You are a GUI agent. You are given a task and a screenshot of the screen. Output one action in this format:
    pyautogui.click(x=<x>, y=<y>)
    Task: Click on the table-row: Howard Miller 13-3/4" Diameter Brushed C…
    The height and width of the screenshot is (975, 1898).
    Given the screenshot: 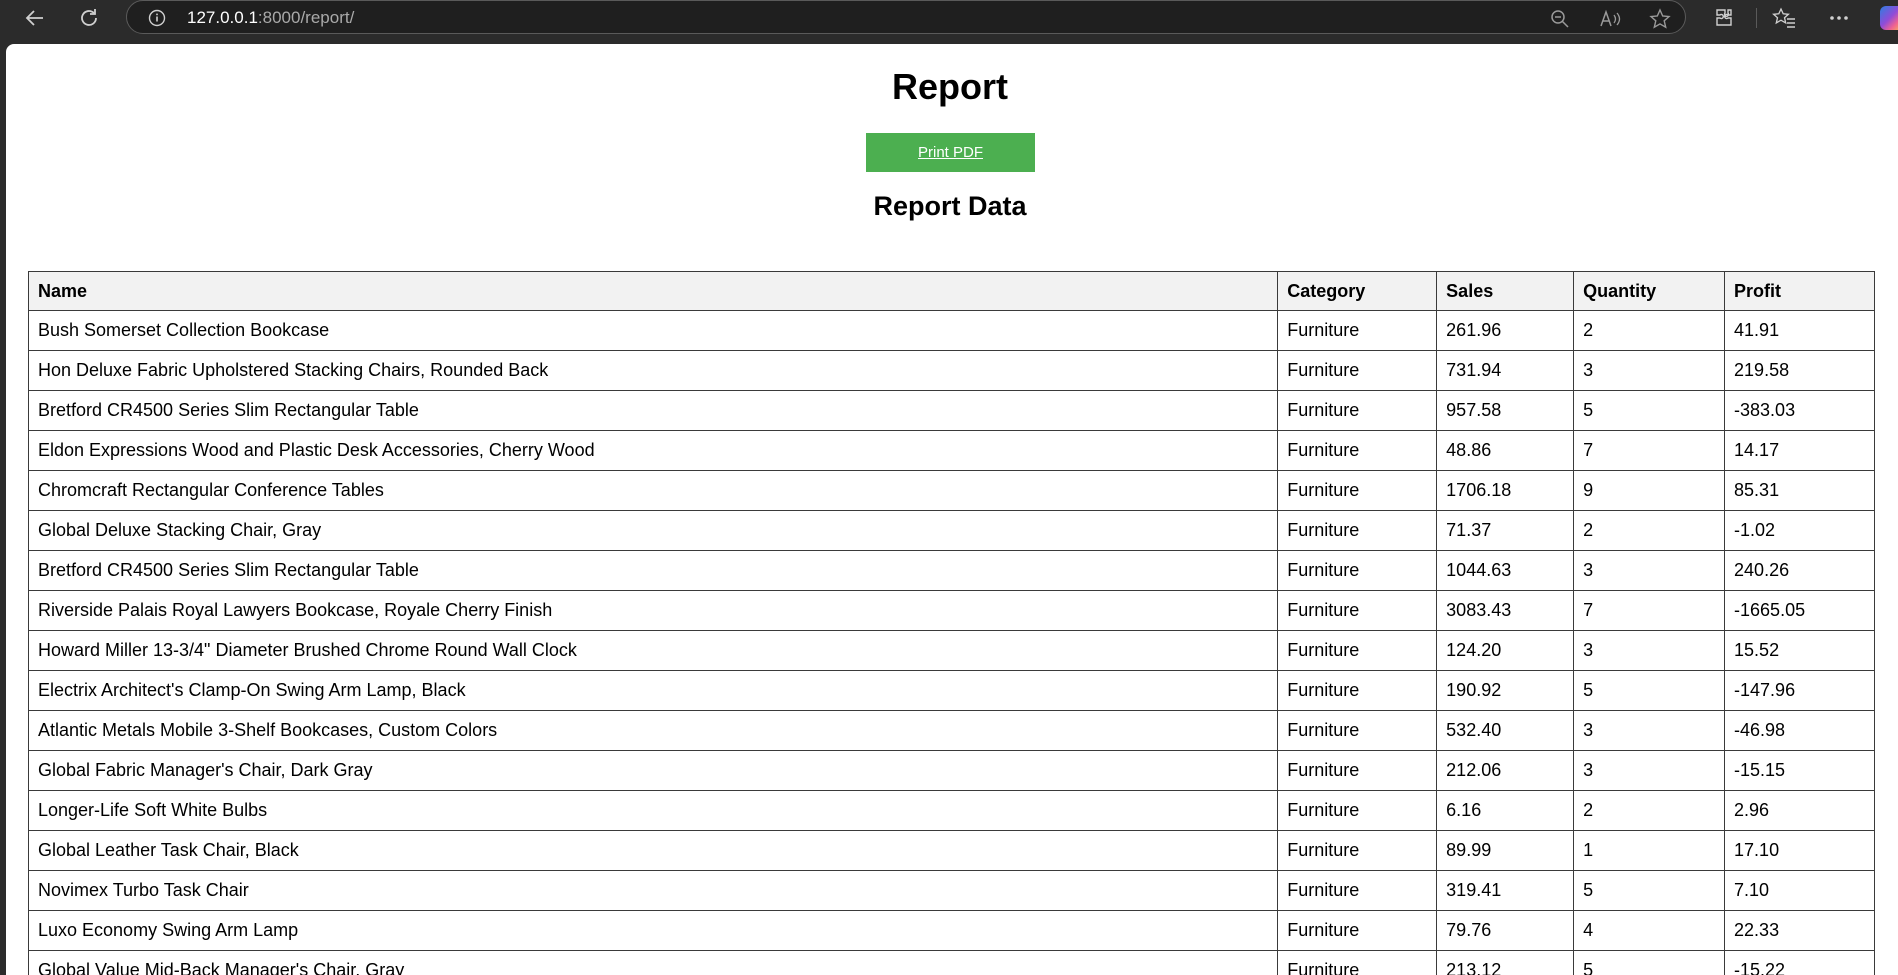 What is the action you would take?
    pyautogui.click(x=951, y=650)
    